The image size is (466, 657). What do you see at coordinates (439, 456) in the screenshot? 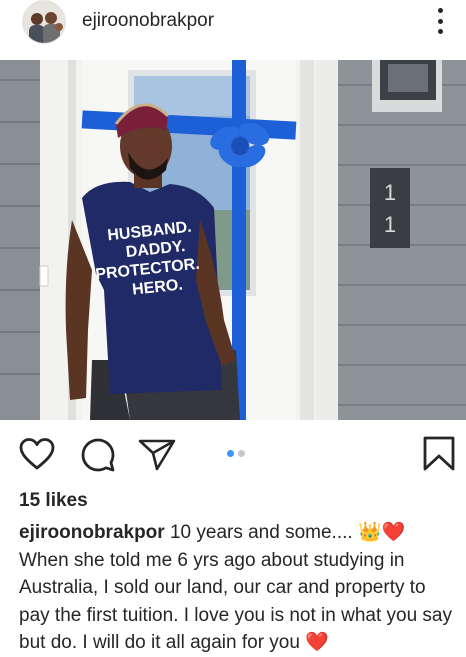
I see `bookmark-outline-icon` at bounding box center [439, 456].